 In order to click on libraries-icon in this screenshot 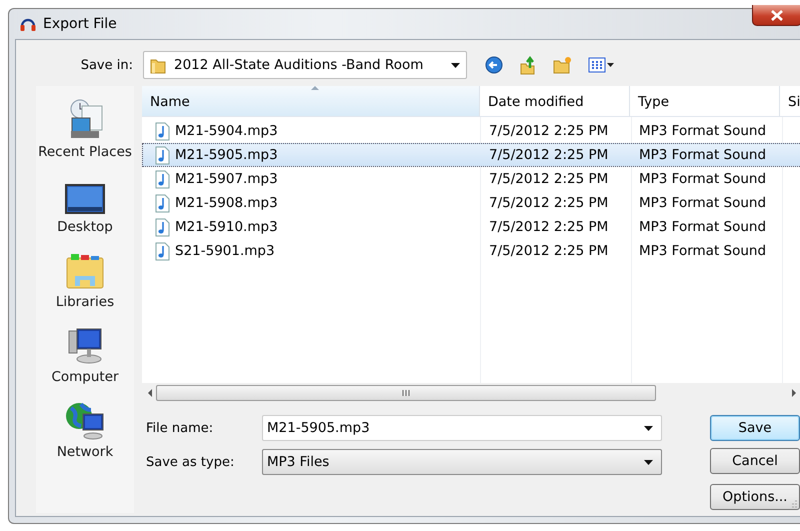, I will do `click(85, 271)`.